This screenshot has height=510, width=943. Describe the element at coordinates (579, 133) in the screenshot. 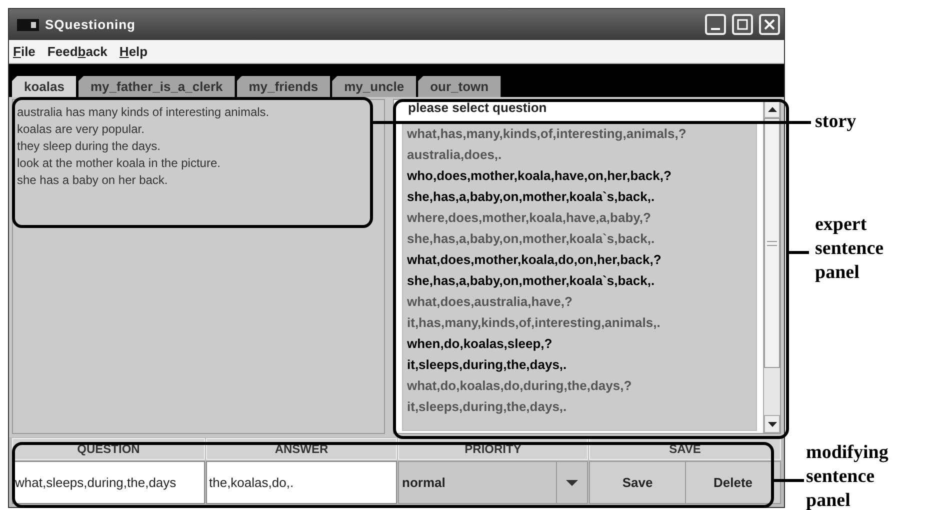

I see `question-list-item: what,has,many,kinds,of,interesting,animals,?` at that location.